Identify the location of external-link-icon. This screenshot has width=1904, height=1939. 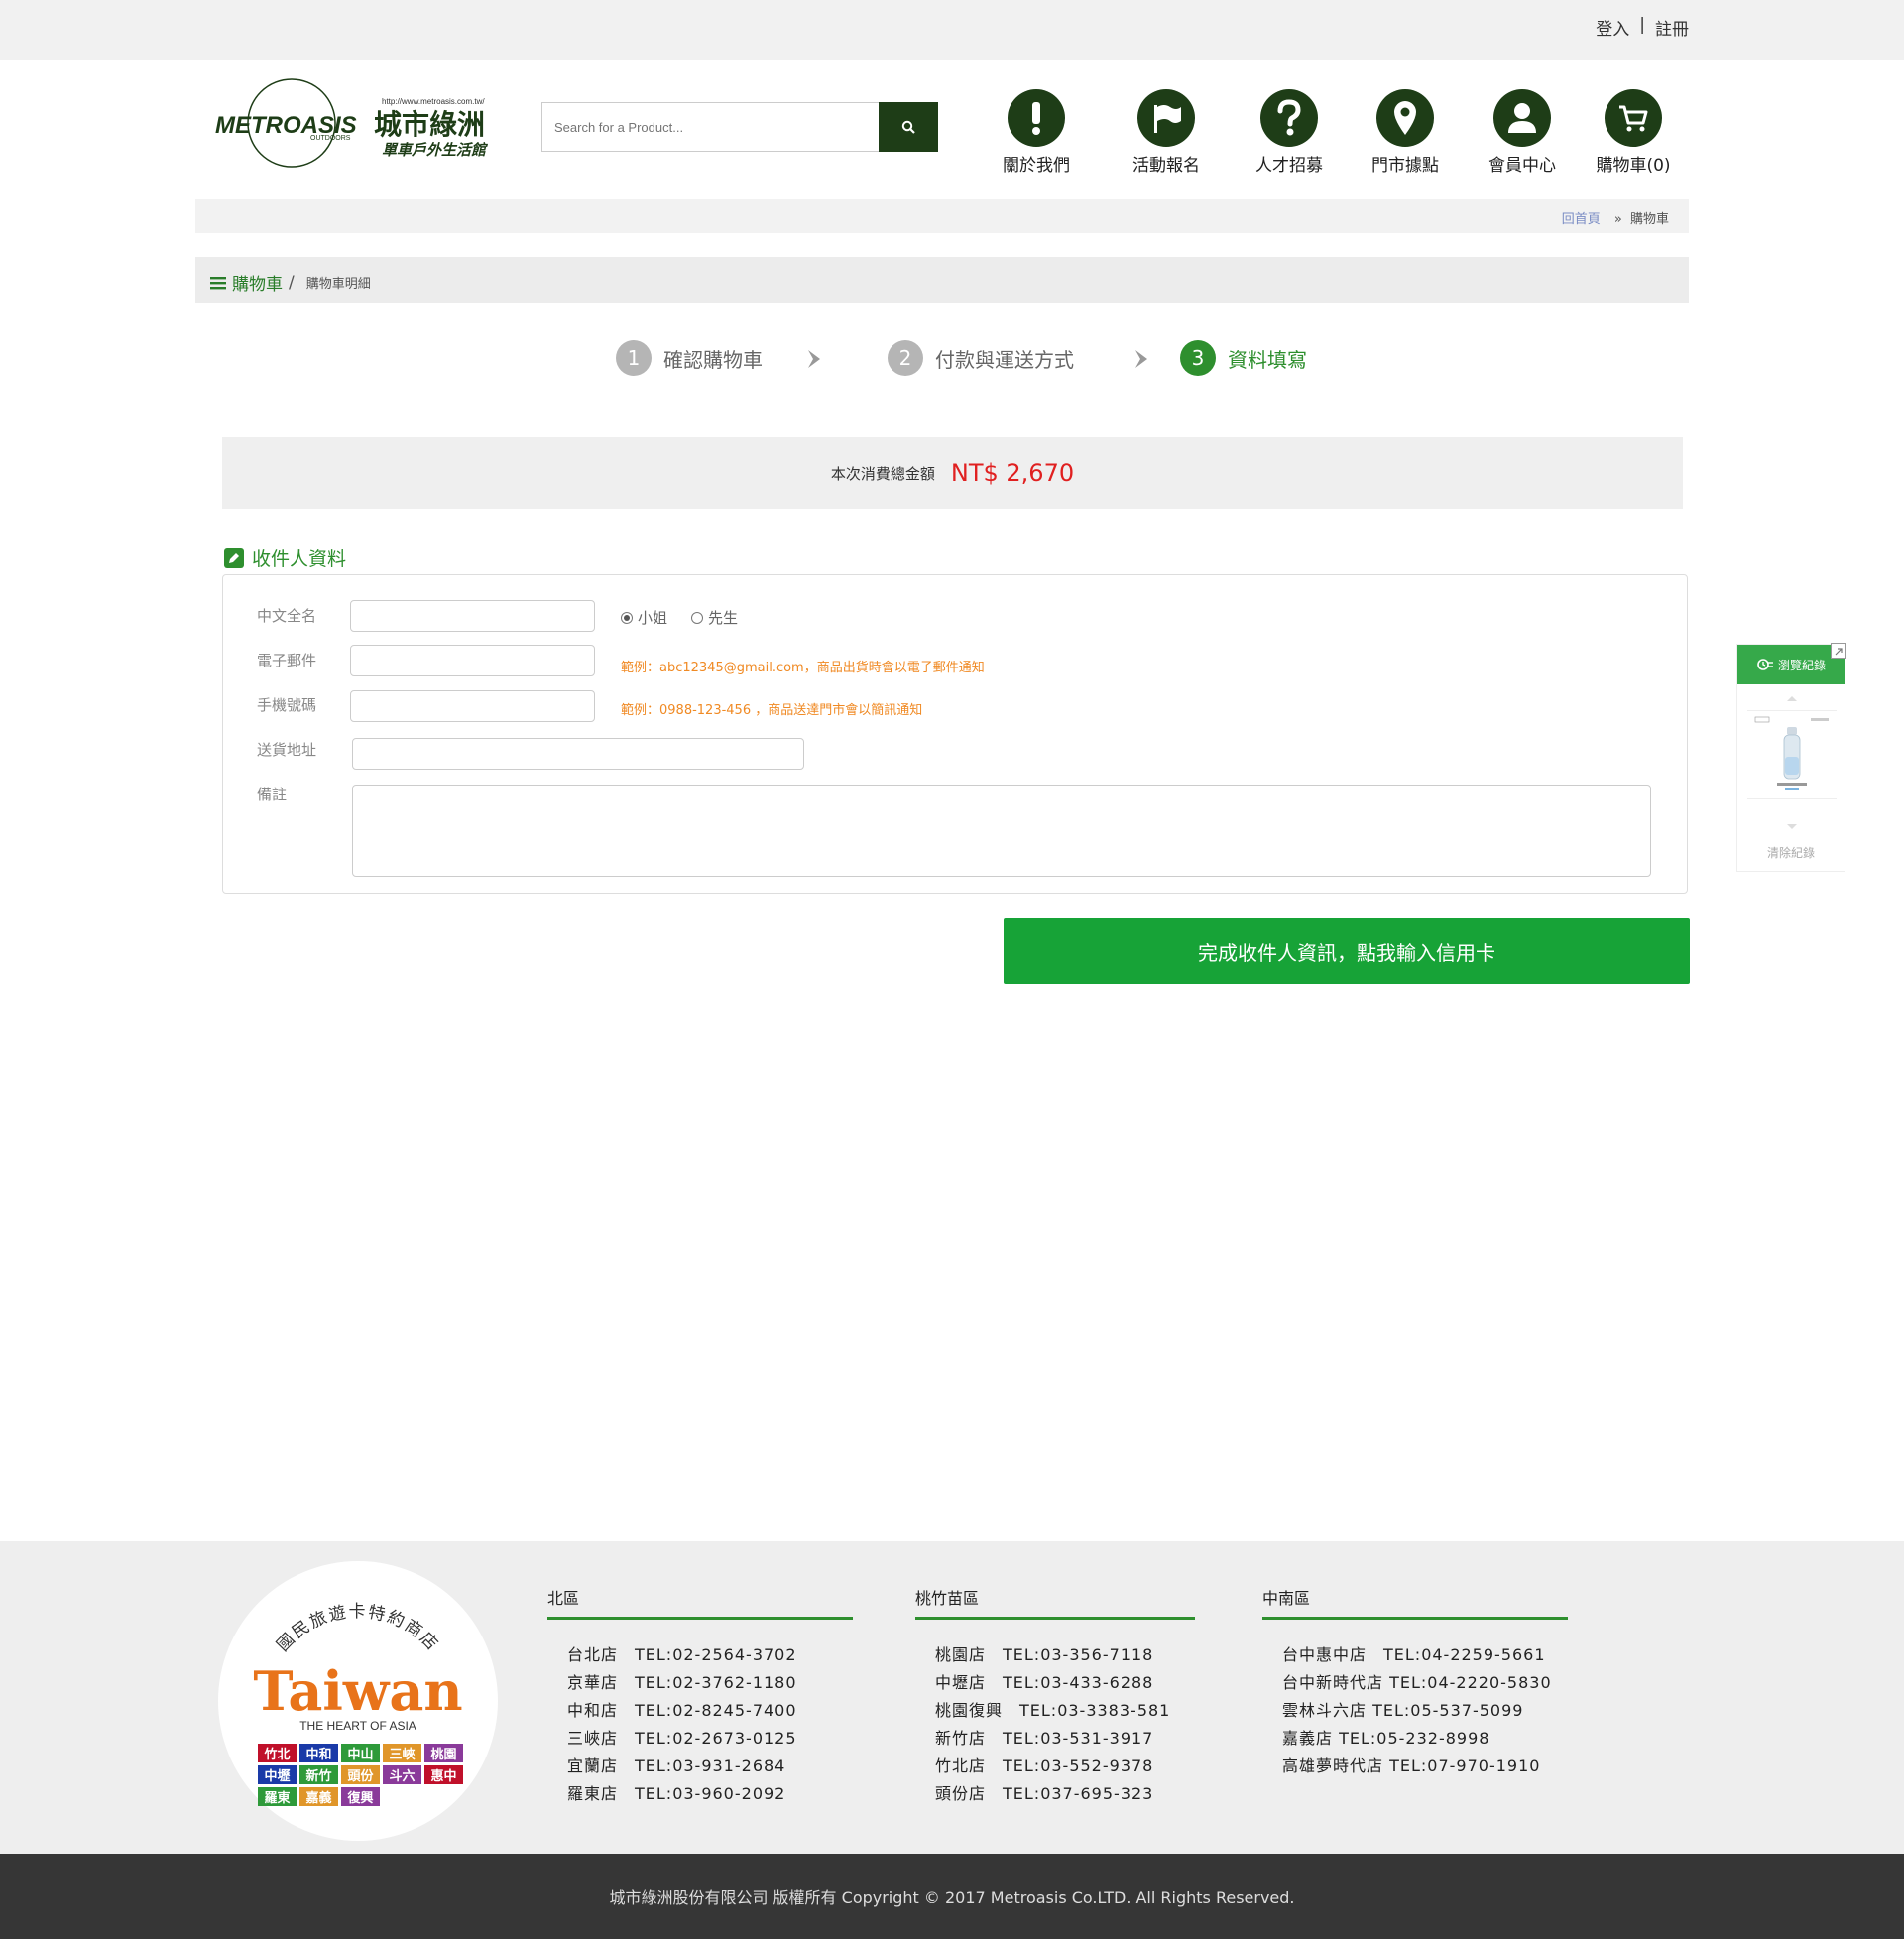
(1838, 651).